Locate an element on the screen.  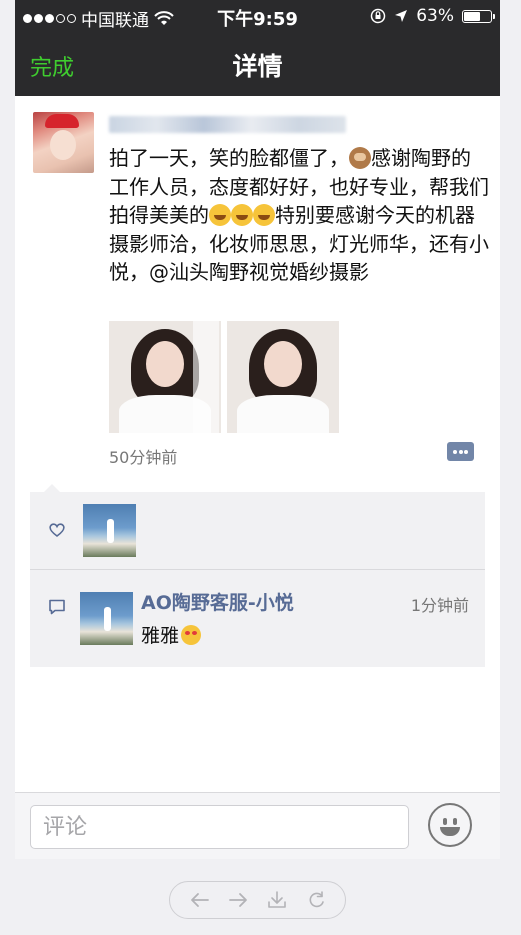
heart-outline-icon is located at coordinates (57, 530).